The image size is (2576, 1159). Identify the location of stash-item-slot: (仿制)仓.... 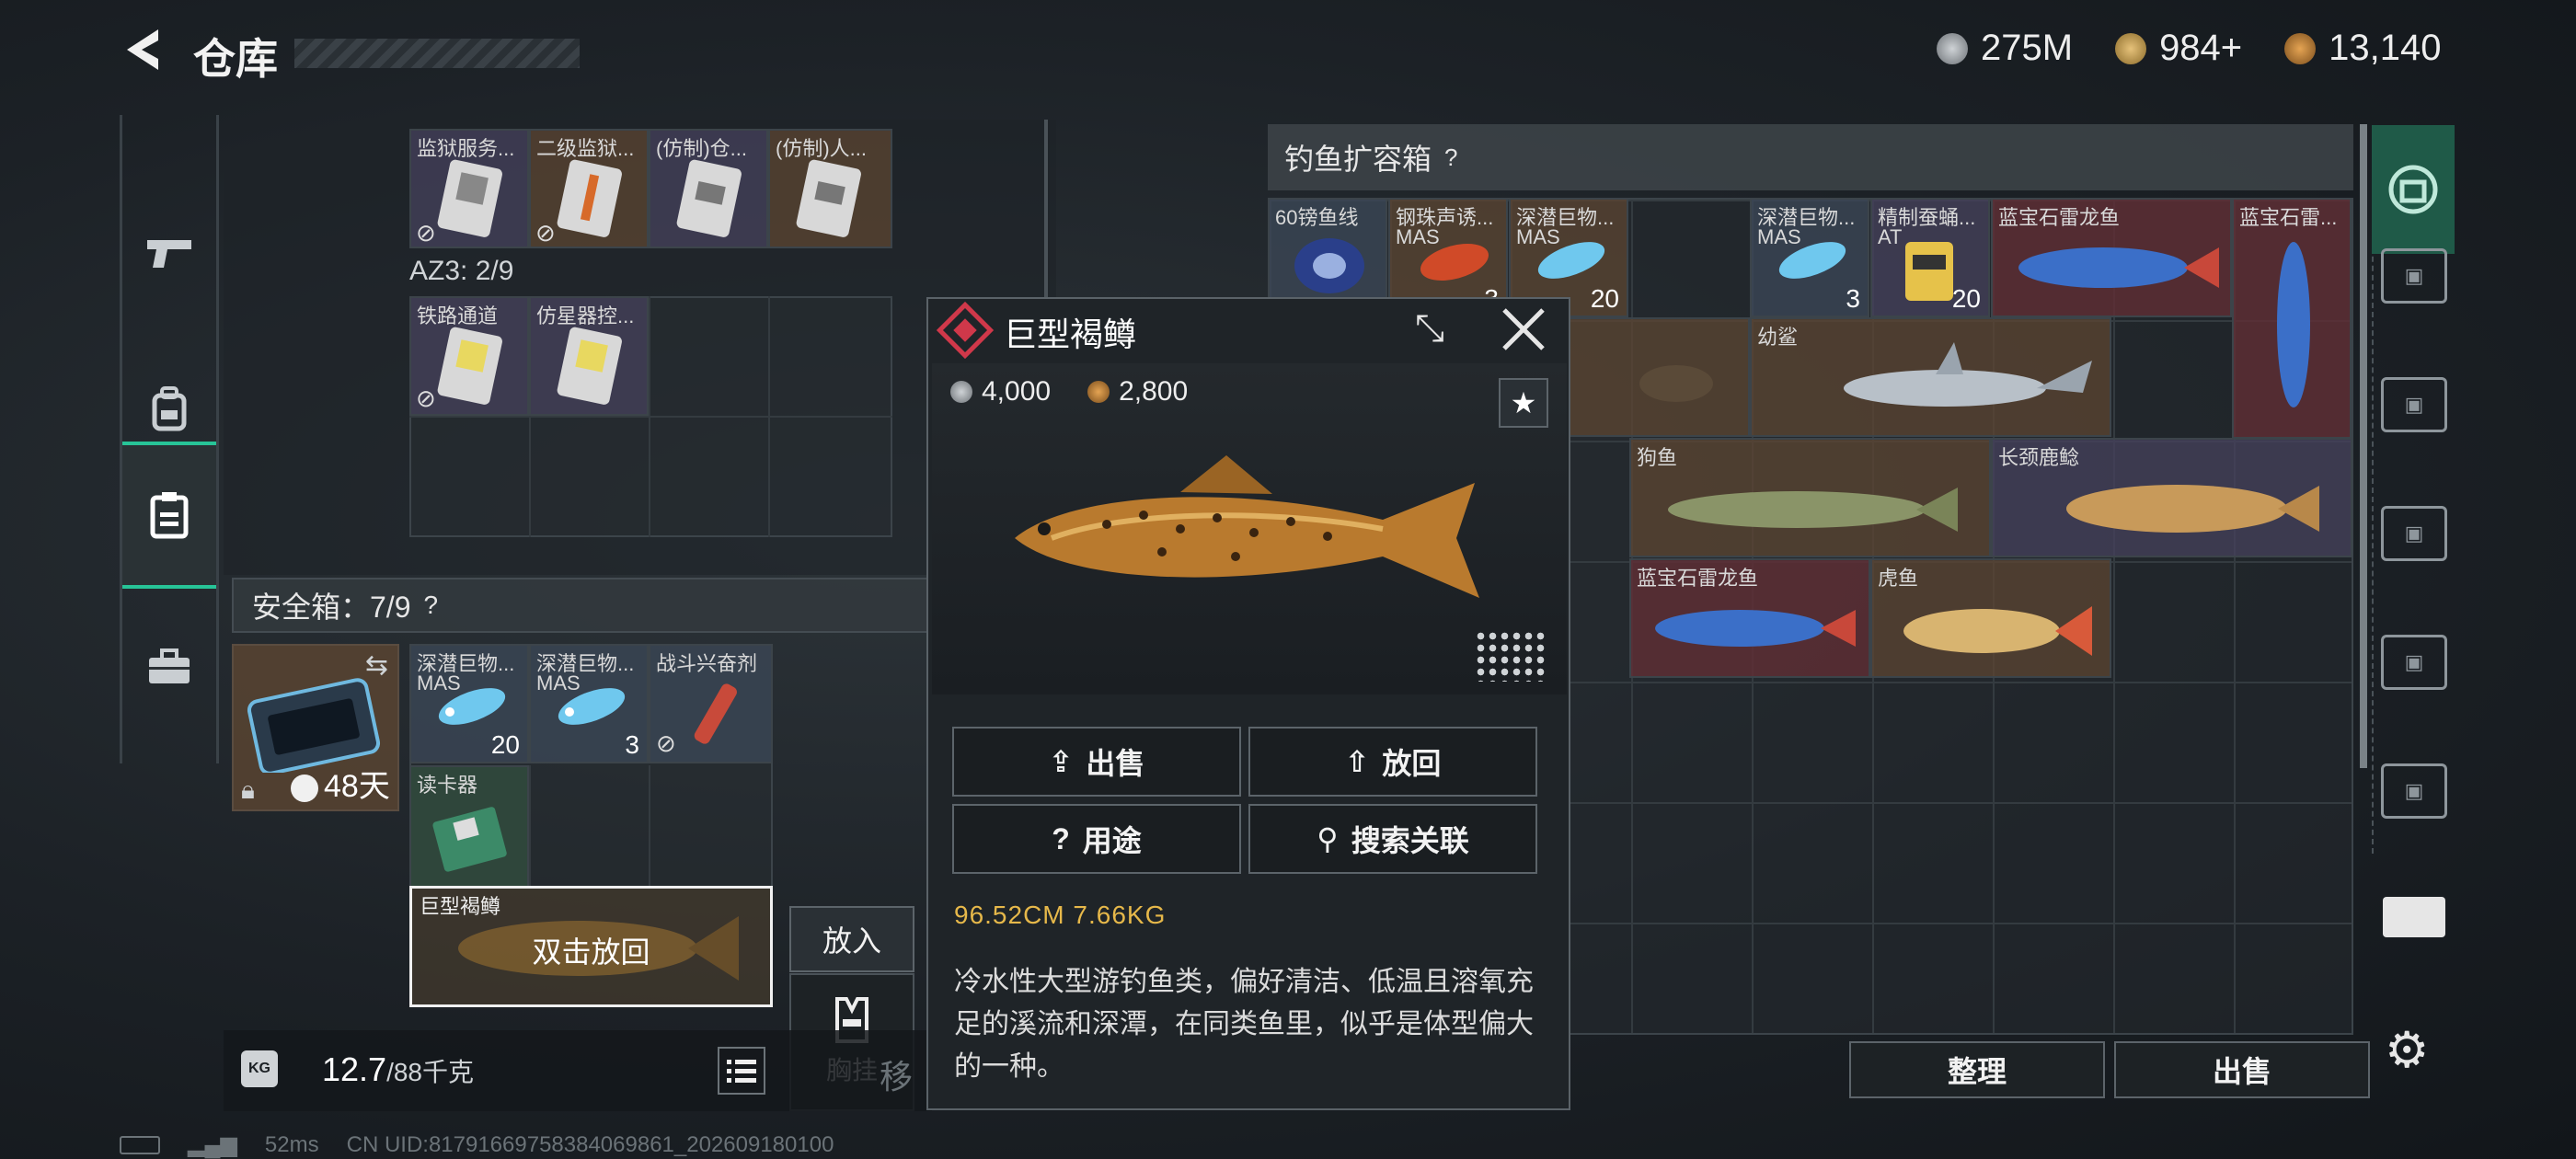
(708, 188).